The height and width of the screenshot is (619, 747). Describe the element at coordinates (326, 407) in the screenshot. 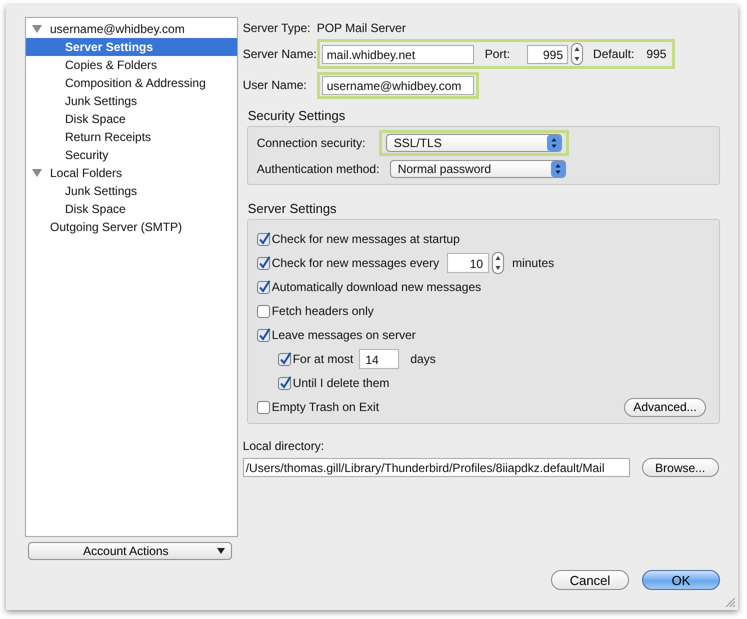

I see `checkbox-label: Empty Trash on Exit` at that location.